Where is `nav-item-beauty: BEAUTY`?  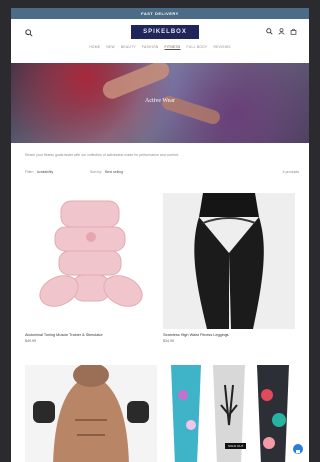
nav-item-beauty: BEAUTY is located at coordinates (128, 47).